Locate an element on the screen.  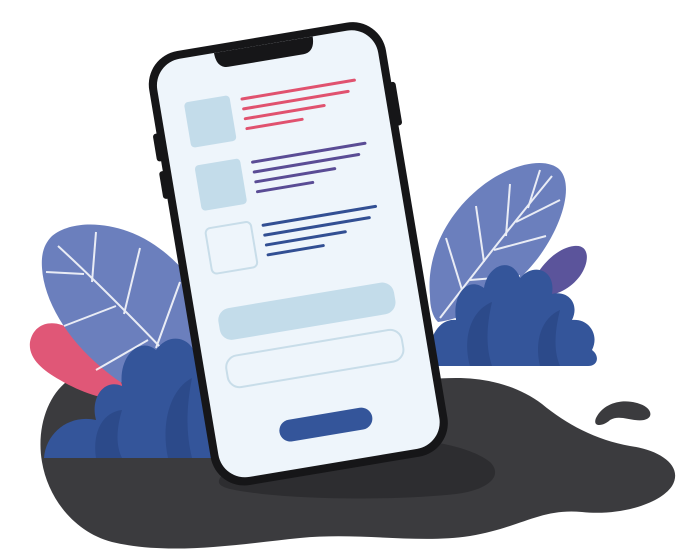
ground-splash is located at coordinates (623, 413).